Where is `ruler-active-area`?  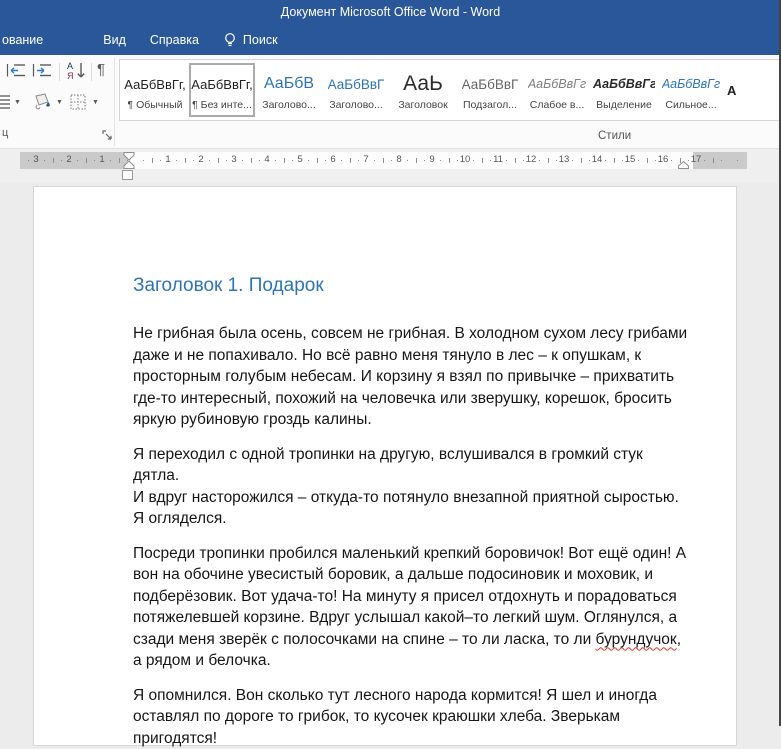 ruler-active-area is located at coordinates (410, 160).